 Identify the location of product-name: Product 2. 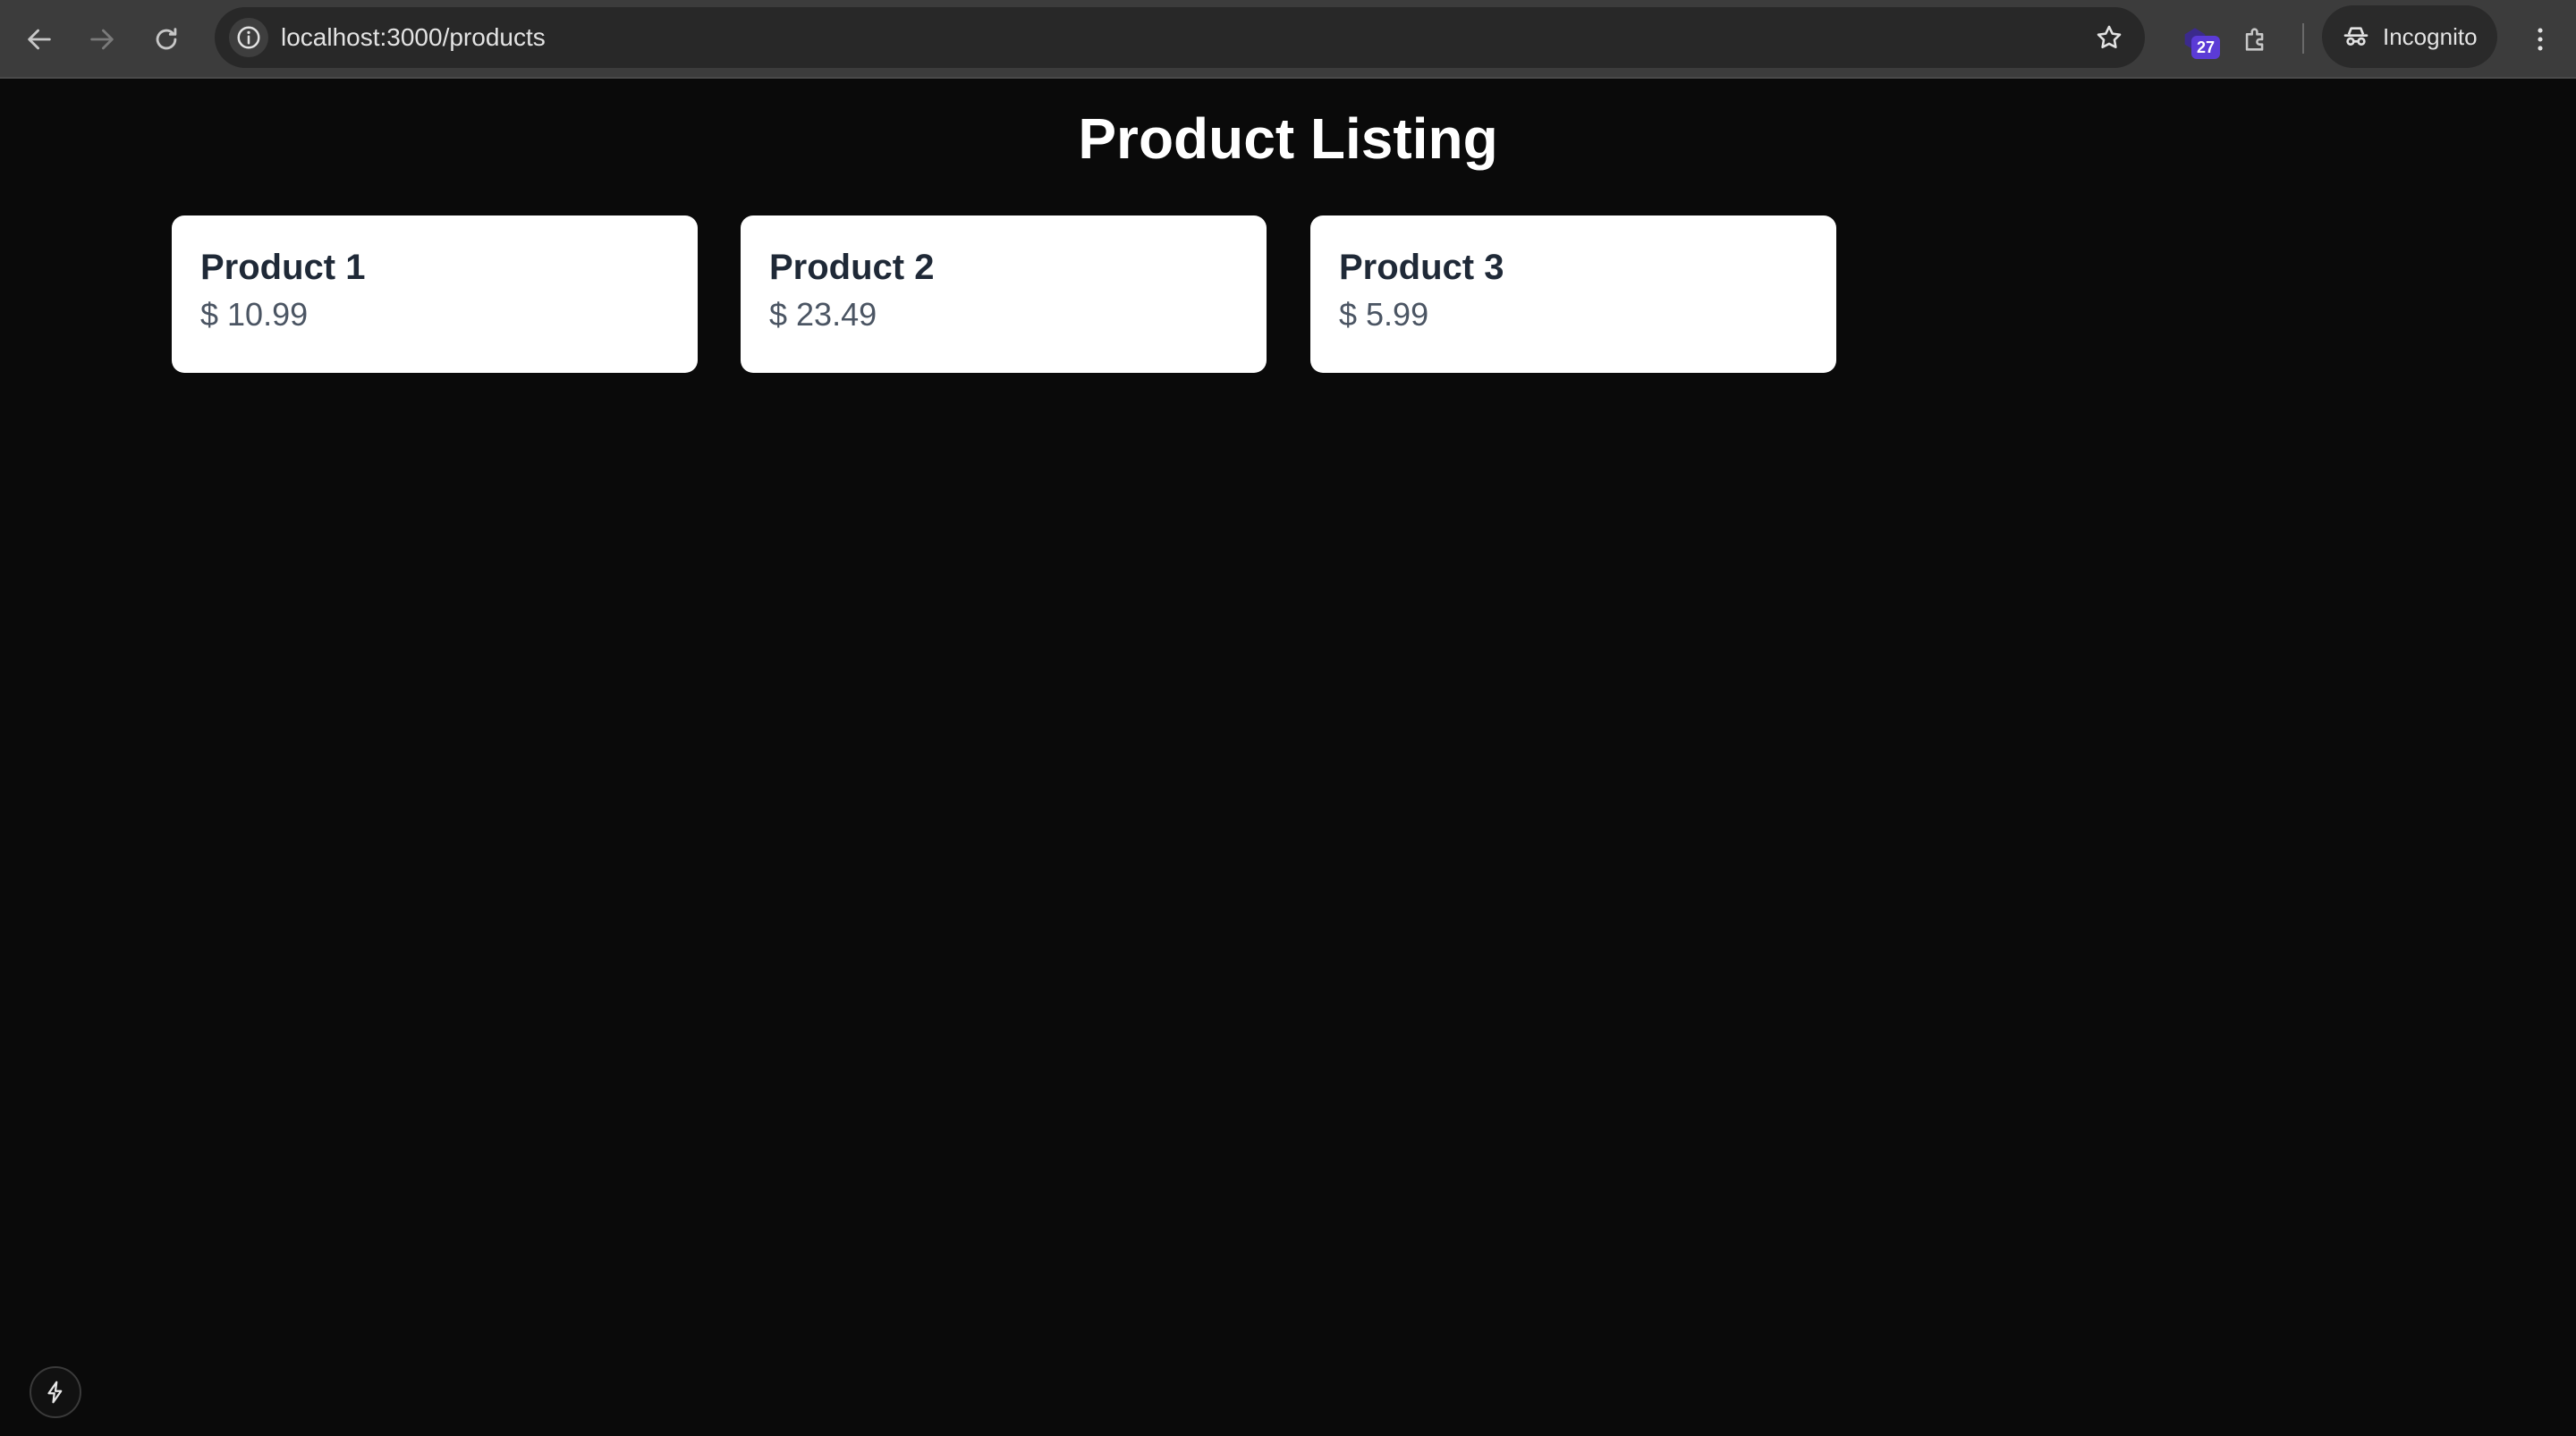
(852, 267).